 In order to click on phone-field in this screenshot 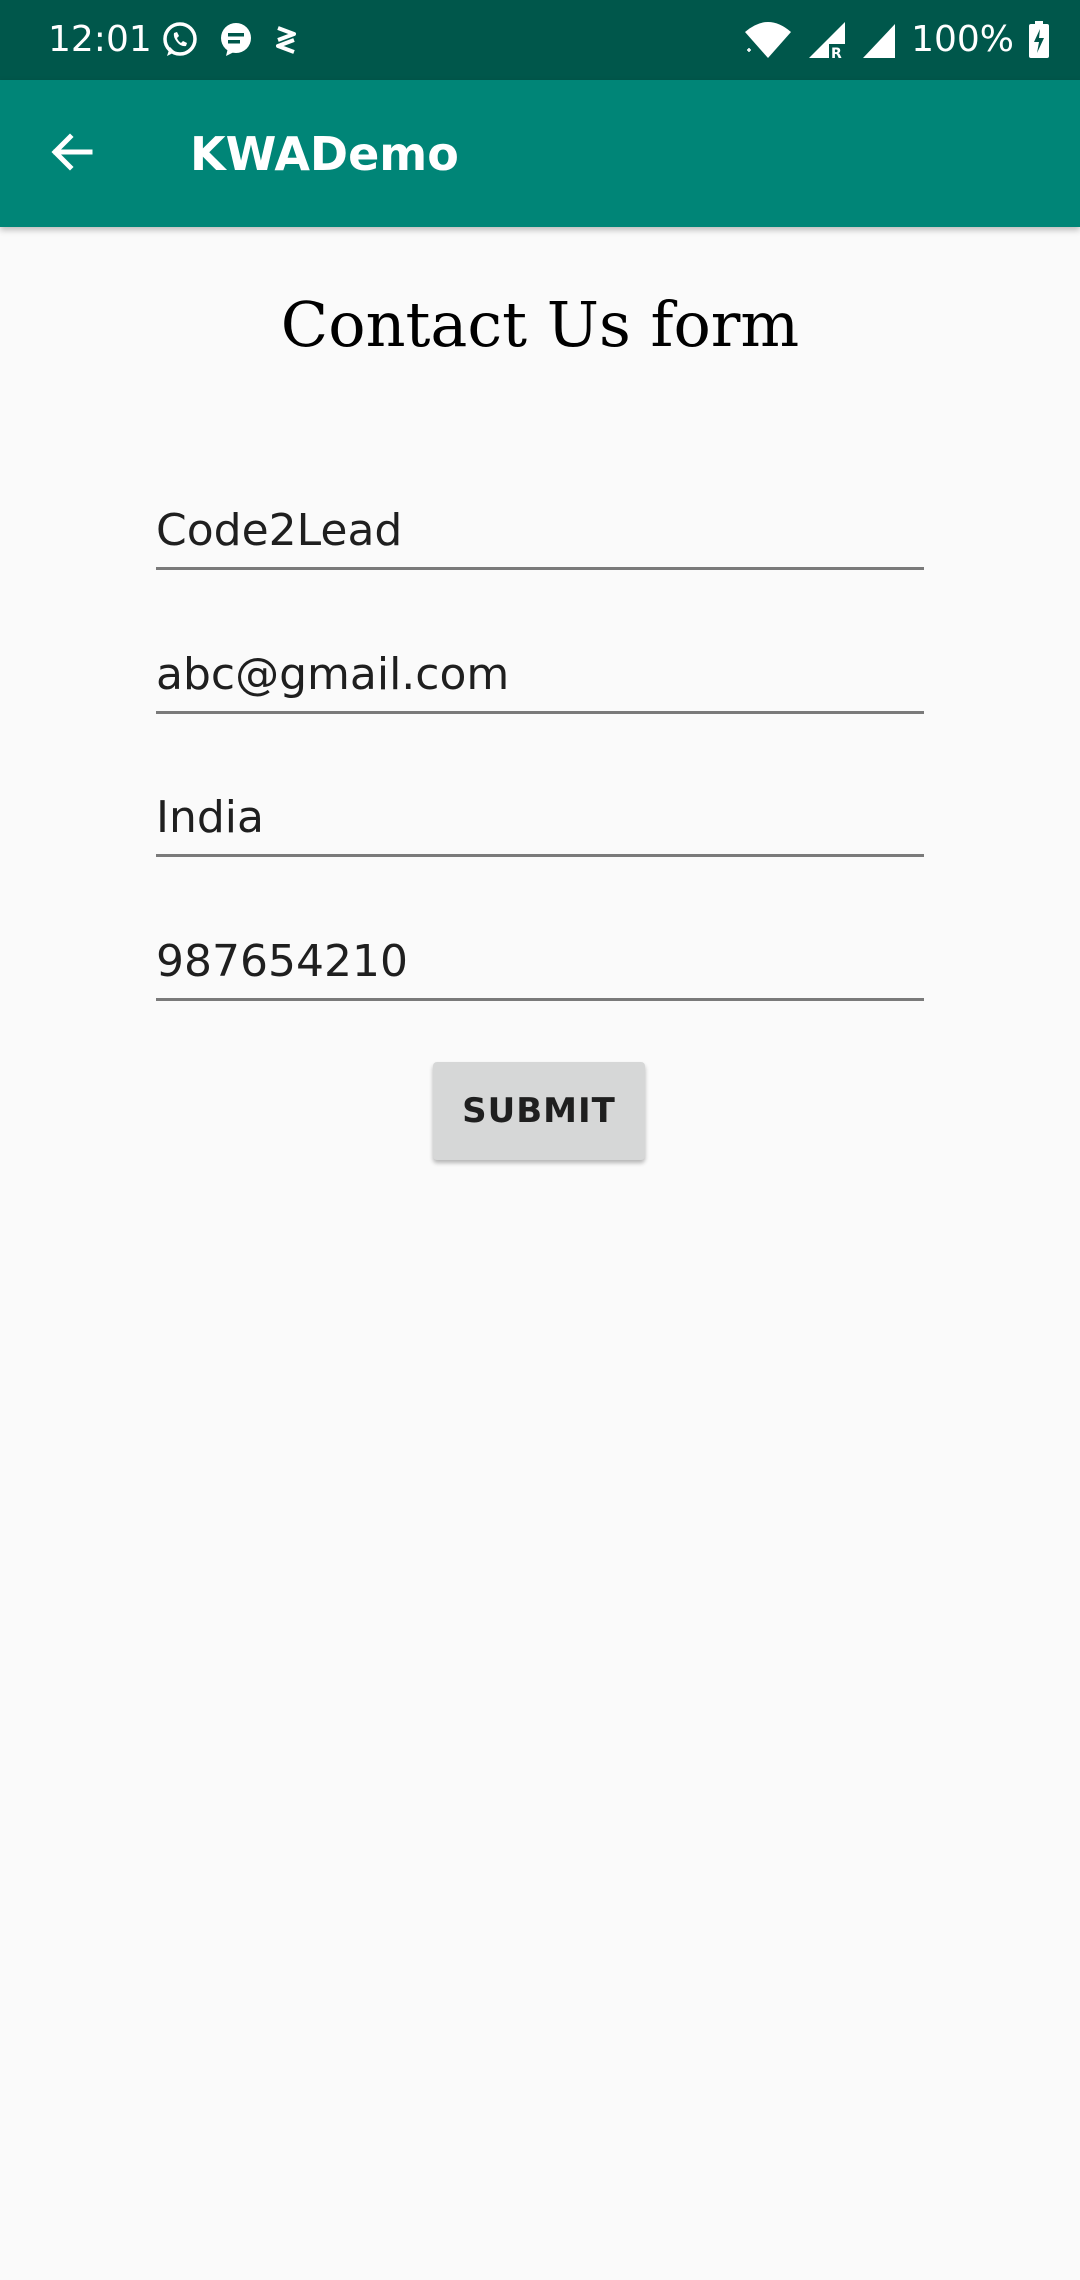, I will do `click(540, 956)`.